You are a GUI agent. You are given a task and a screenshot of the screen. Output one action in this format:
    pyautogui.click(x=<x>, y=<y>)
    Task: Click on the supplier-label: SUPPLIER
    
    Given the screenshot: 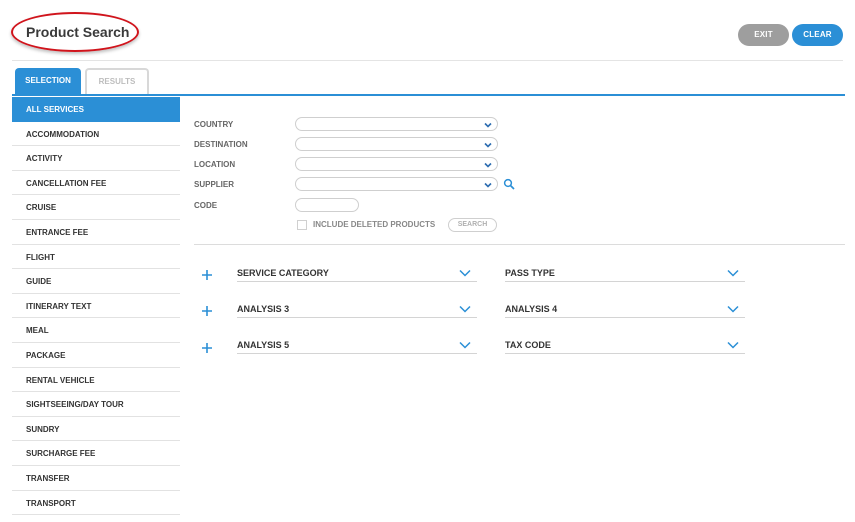 What is the action you would take?
    pyautogui.click(x=214, y=184)
    